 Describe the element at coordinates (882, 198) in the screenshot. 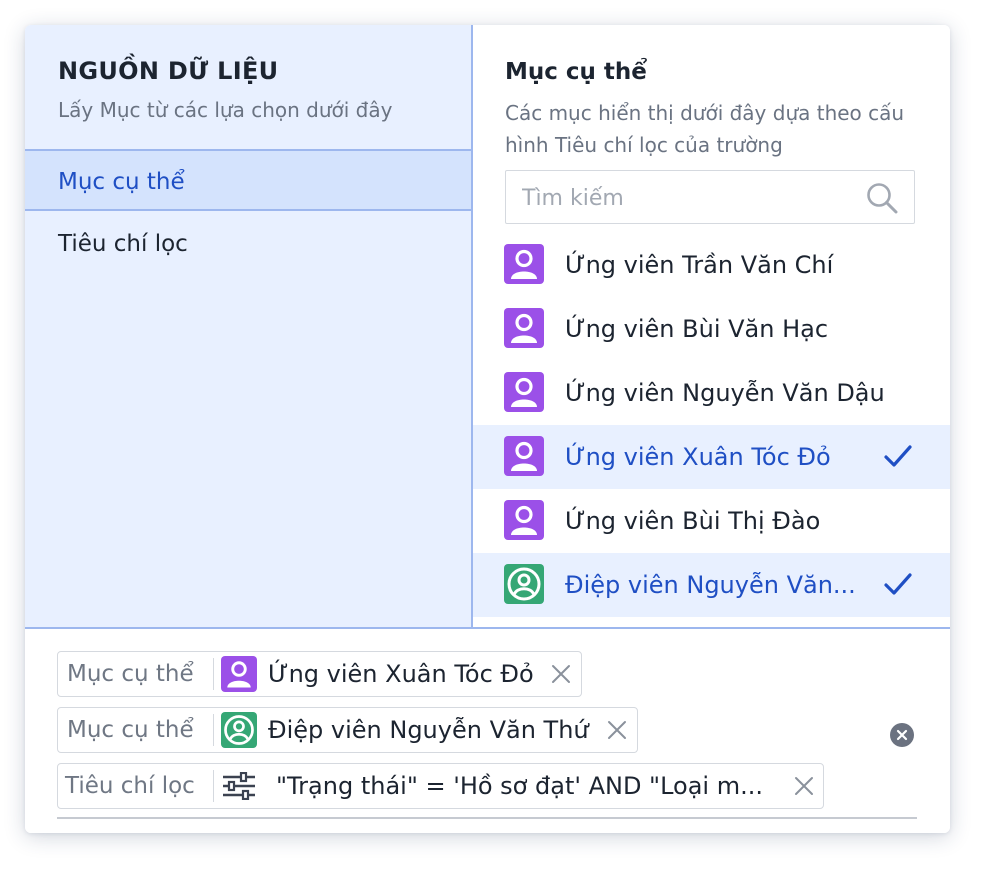

I see `search-icon` at that location.